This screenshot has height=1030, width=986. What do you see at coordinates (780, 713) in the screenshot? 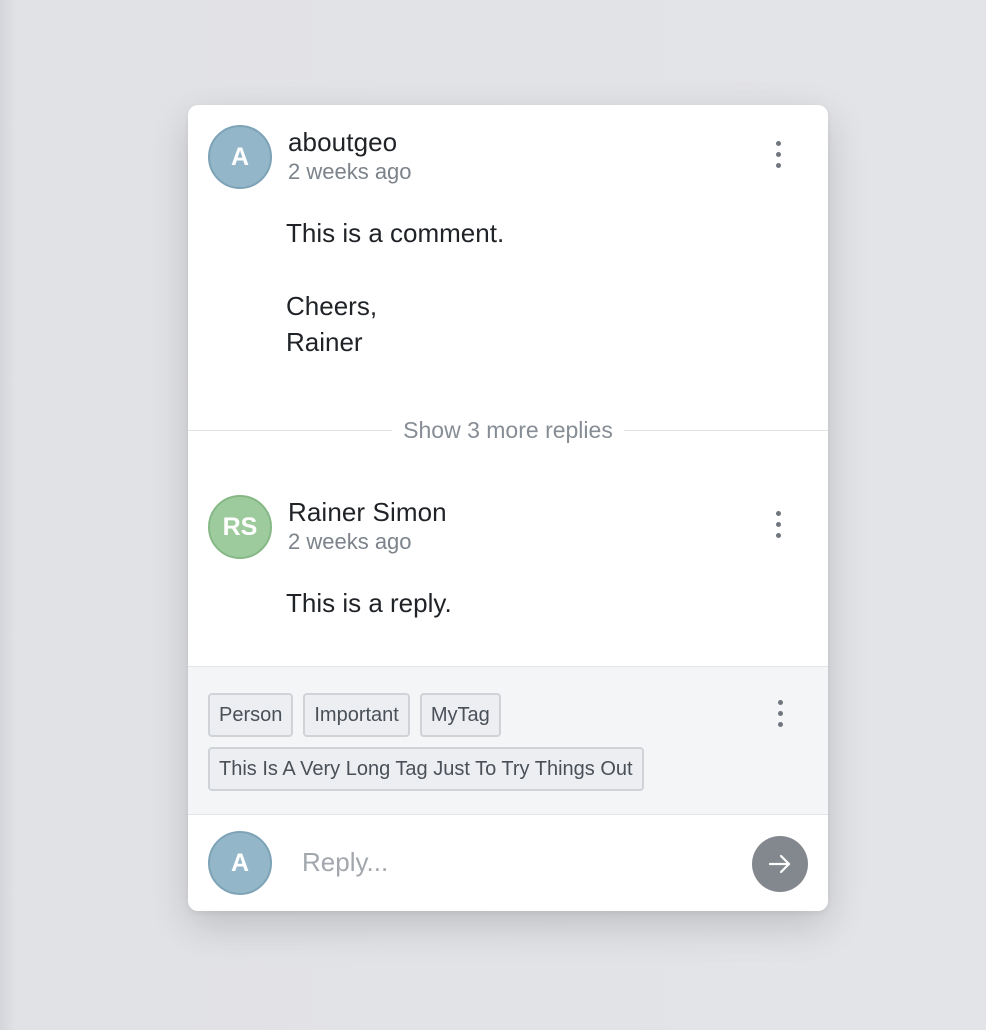
I see `tags-menu-button` at bounding box center [780, 713].